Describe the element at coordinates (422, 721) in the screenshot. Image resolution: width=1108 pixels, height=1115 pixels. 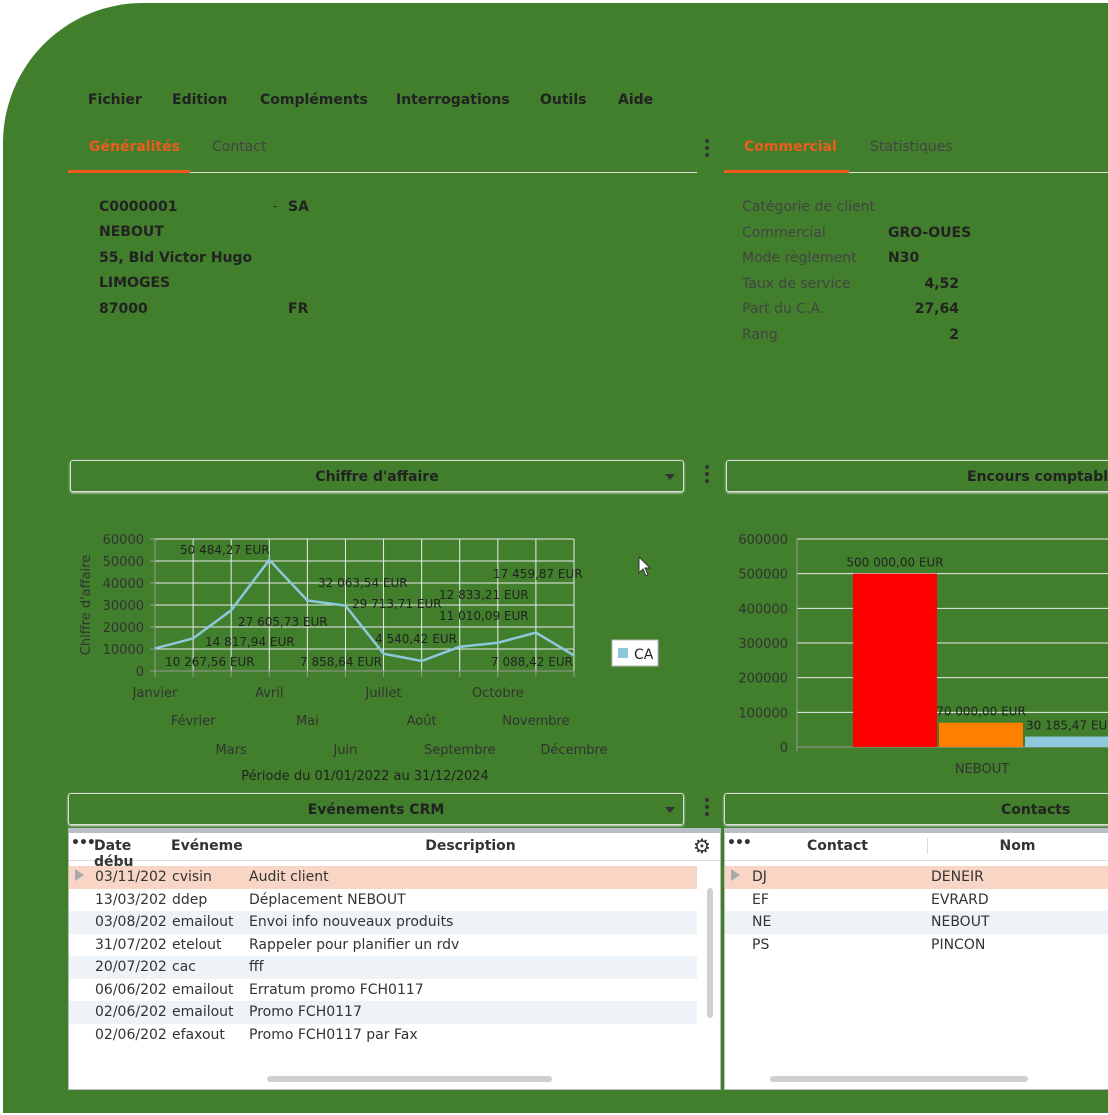
I see `x-tick-label: Août` at that location.